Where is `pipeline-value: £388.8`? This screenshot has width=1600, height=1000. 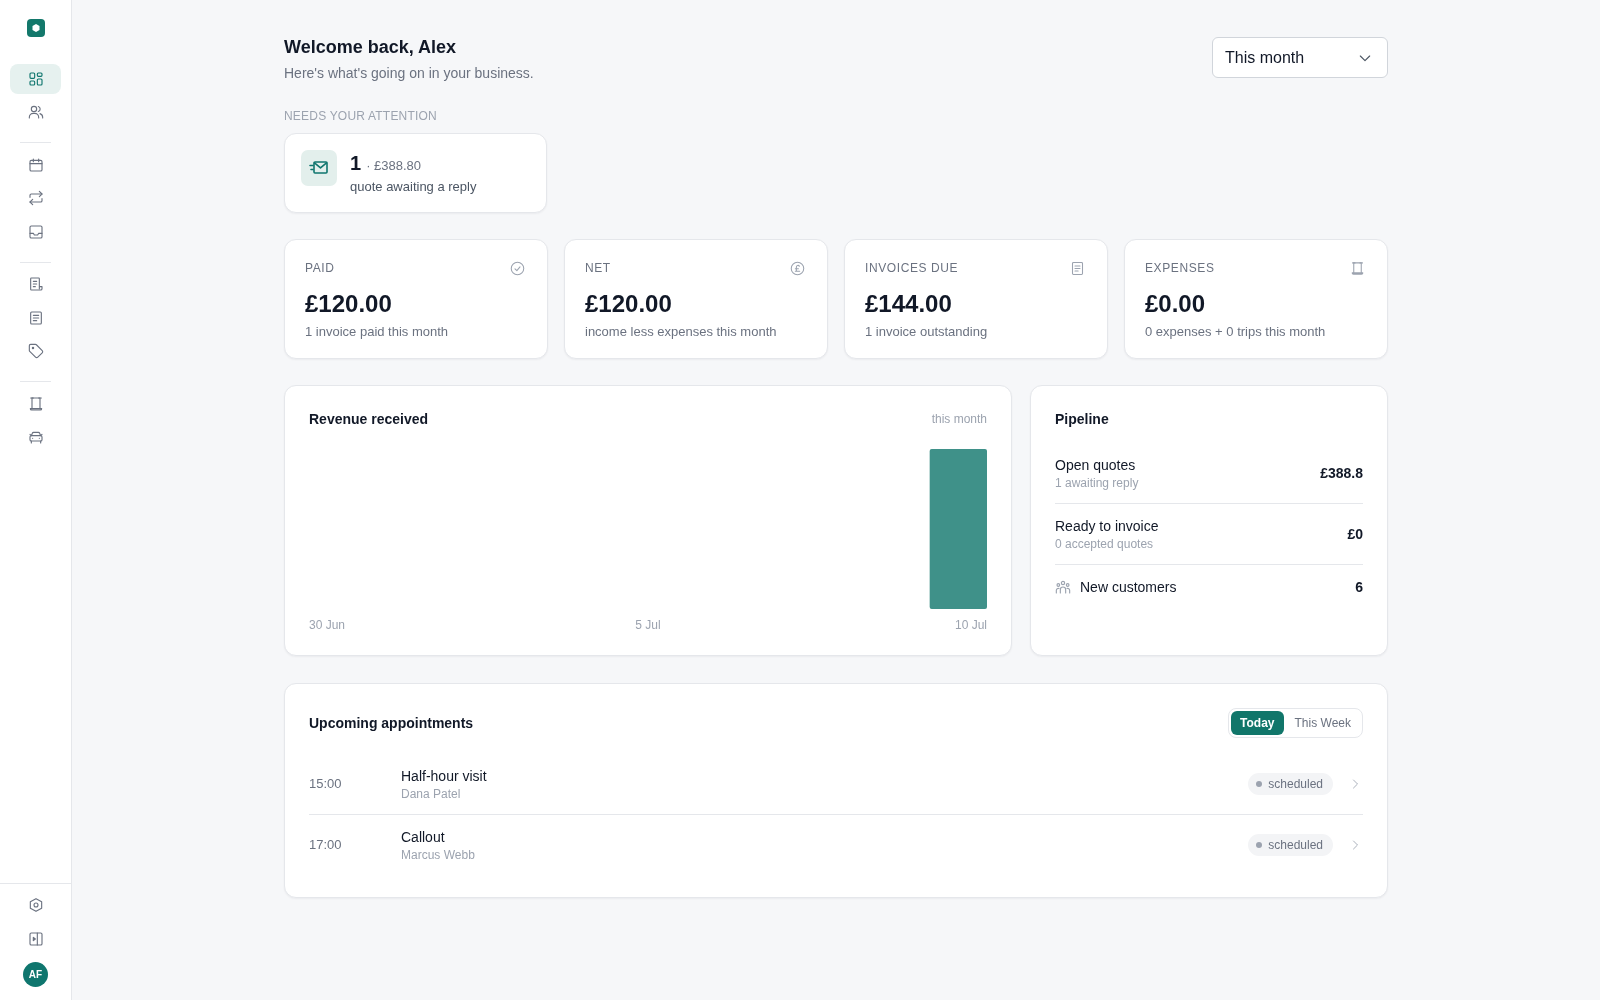
pipeline-value: £388.8 is located at coordinates (1341, 473).